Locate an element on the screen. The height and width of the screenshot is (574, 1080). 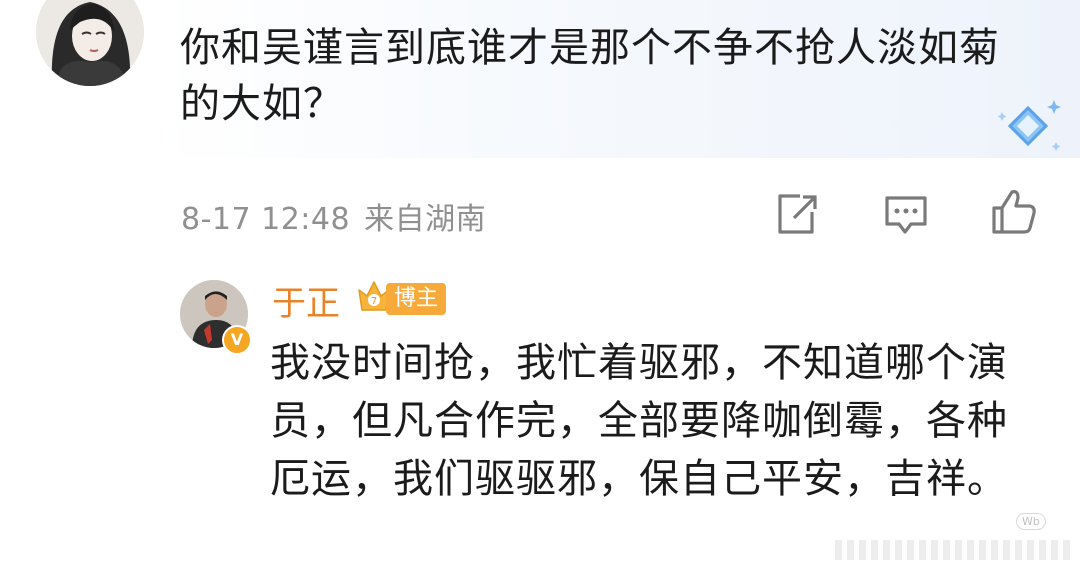
svg-text: 7 is located at coordinates (374, 301).